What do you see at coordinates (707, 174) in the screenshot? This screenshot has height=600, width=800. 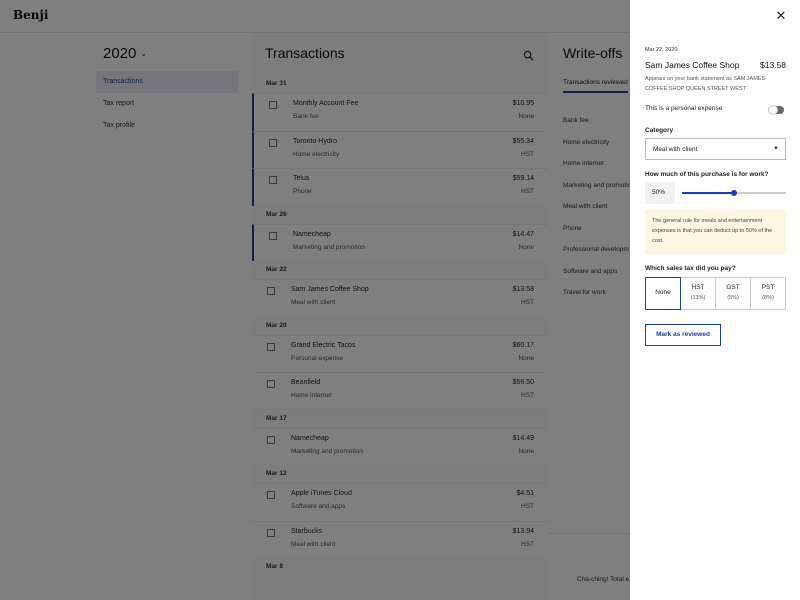 I see `work-percentage-label: How much of this purchase is for work?` at bounding box center [707, 174].